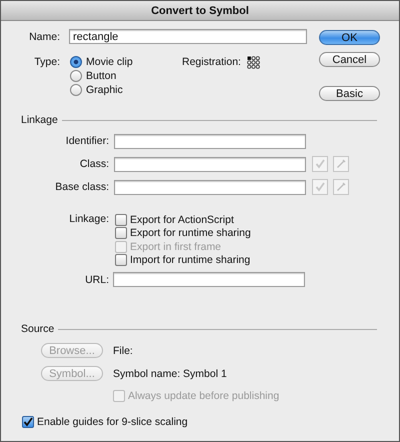 The width and height of the screenshot is (400, 442). Describe the element at coordinates (190, 233) in the screenshot. I see `checkbox-label: Export for runtime sharing` at that location.